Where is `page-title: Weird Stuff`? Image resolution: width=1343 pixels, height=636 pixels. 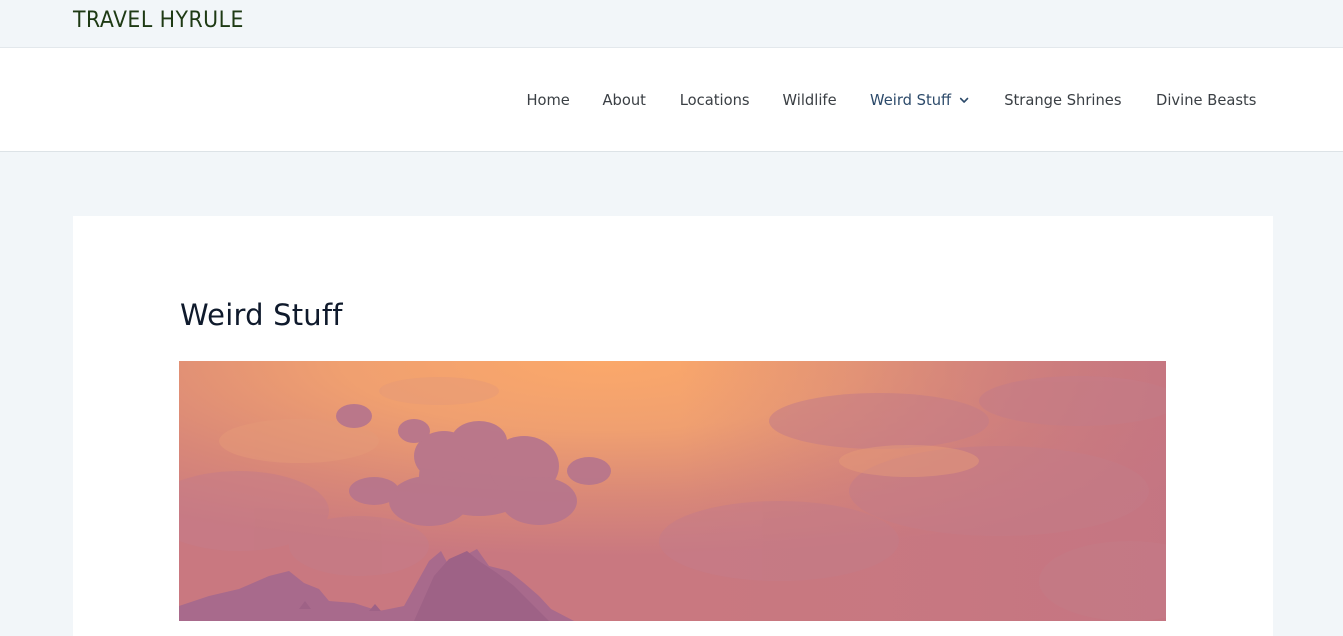
page-title: Weird Stuff is located at coordinates (261, 315).